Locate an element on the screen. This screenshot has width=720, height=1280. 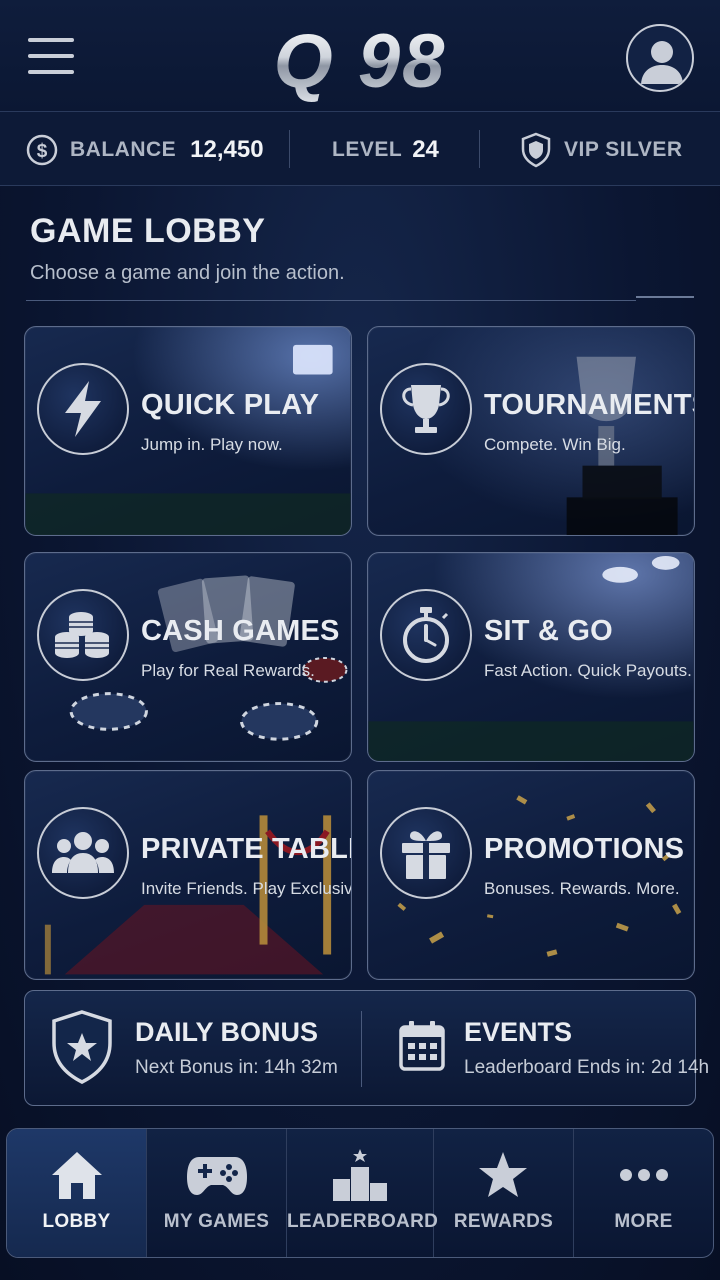
card-subtitle: Bonuses. Rewards. More. is located at coordinates (582, 888).